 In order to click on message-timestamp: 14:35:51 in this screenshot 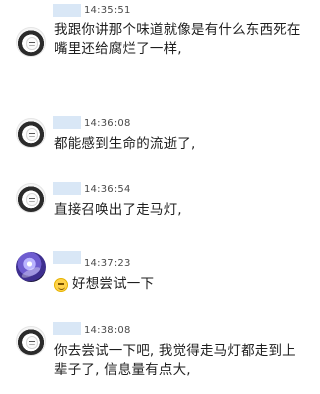, I will do `click(107, 10)`.